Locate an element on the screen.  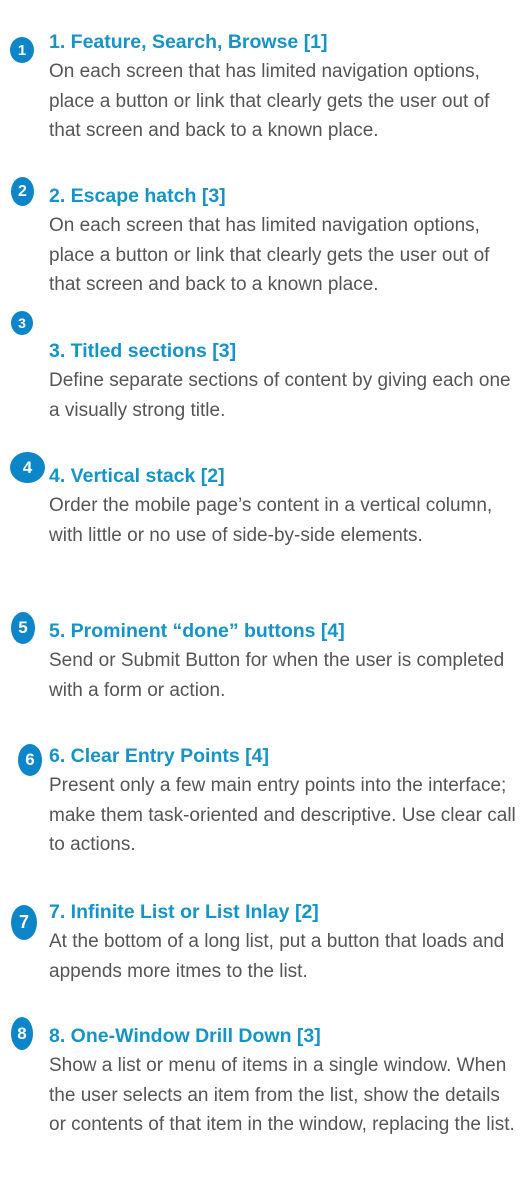
badge-number: 2 is located at coordinates (22, 191).